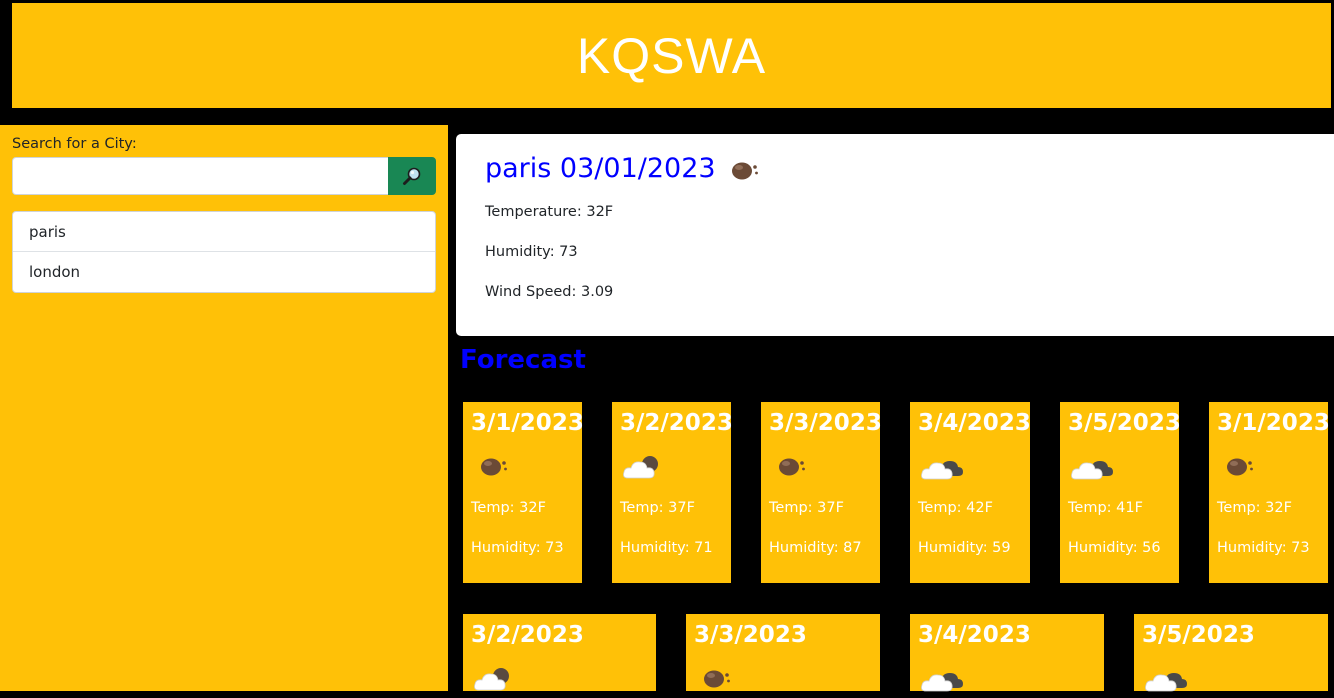 The height and width of the screenshot is (698, 1334). Describe the element at coordinates (1120, 492) in the screenshot. I see `forecast-card: 3/5/2023 Temp: 41F Humidity: 56` at that location.